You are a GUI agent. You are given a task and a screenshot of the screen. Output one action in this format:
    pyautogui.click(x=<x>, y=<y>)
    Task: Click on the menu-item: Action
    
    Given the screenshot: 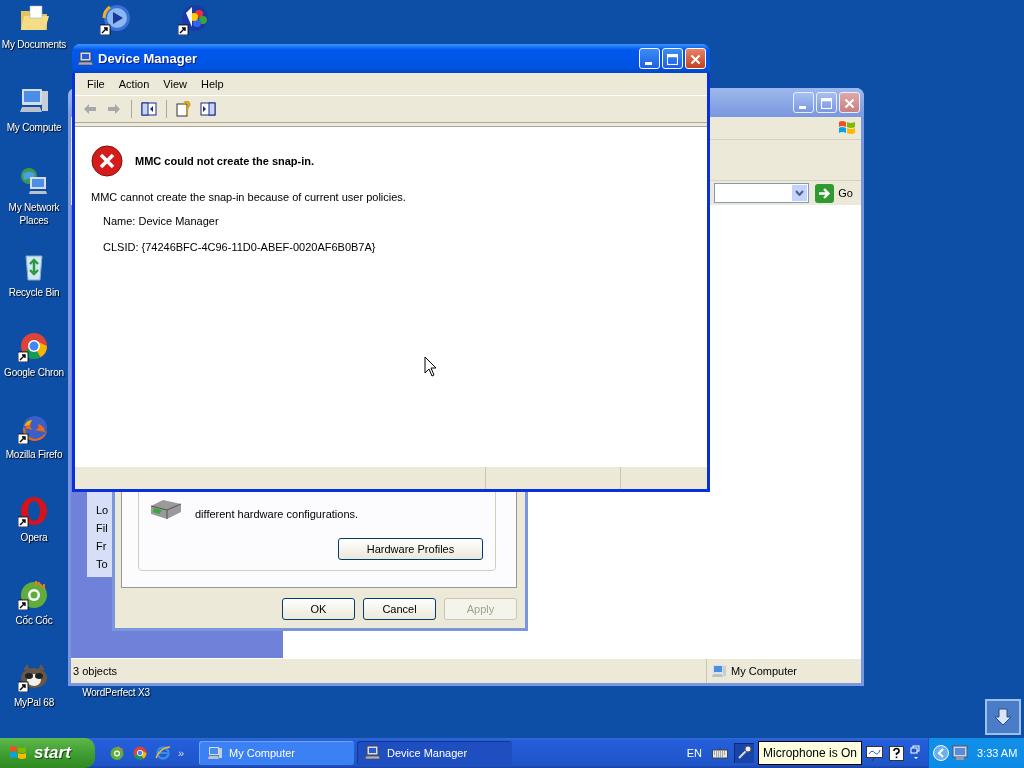 What is the action you would take?
    pyautogui.click(x=135, y=84)
    